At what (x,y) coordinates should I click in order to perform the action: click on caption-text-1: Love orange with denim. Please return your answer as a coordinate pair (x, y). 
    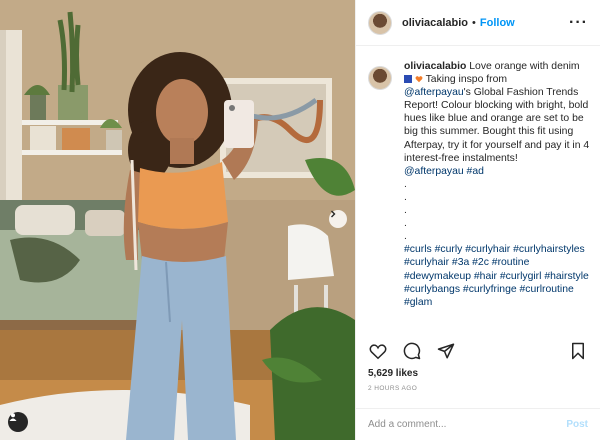
    Looking at the image, I should click on (524, 66).